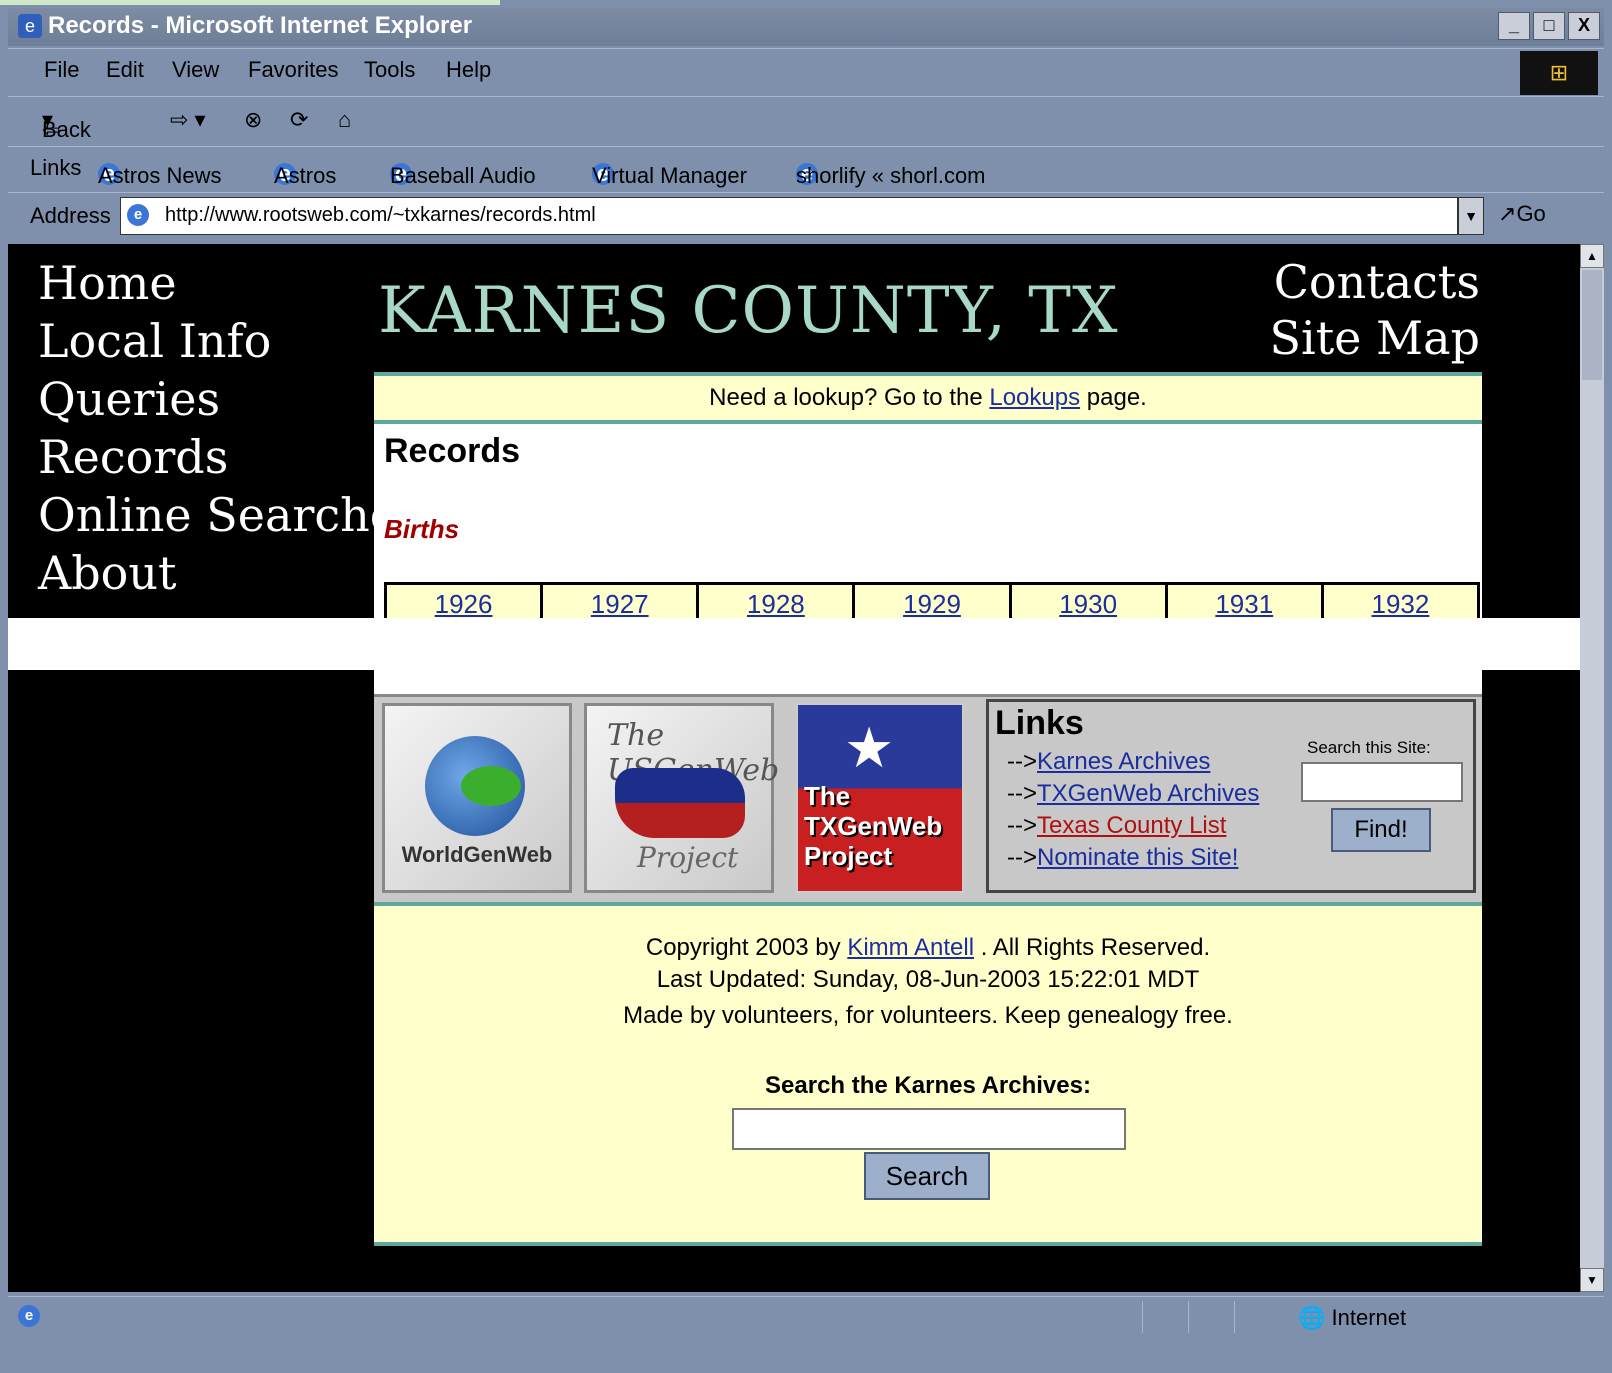 Image resolution: width=1612 pixels, height=1373 pixels. I want to click on txgenweb-label: The TXGenWeb Project, so click(873, 826).